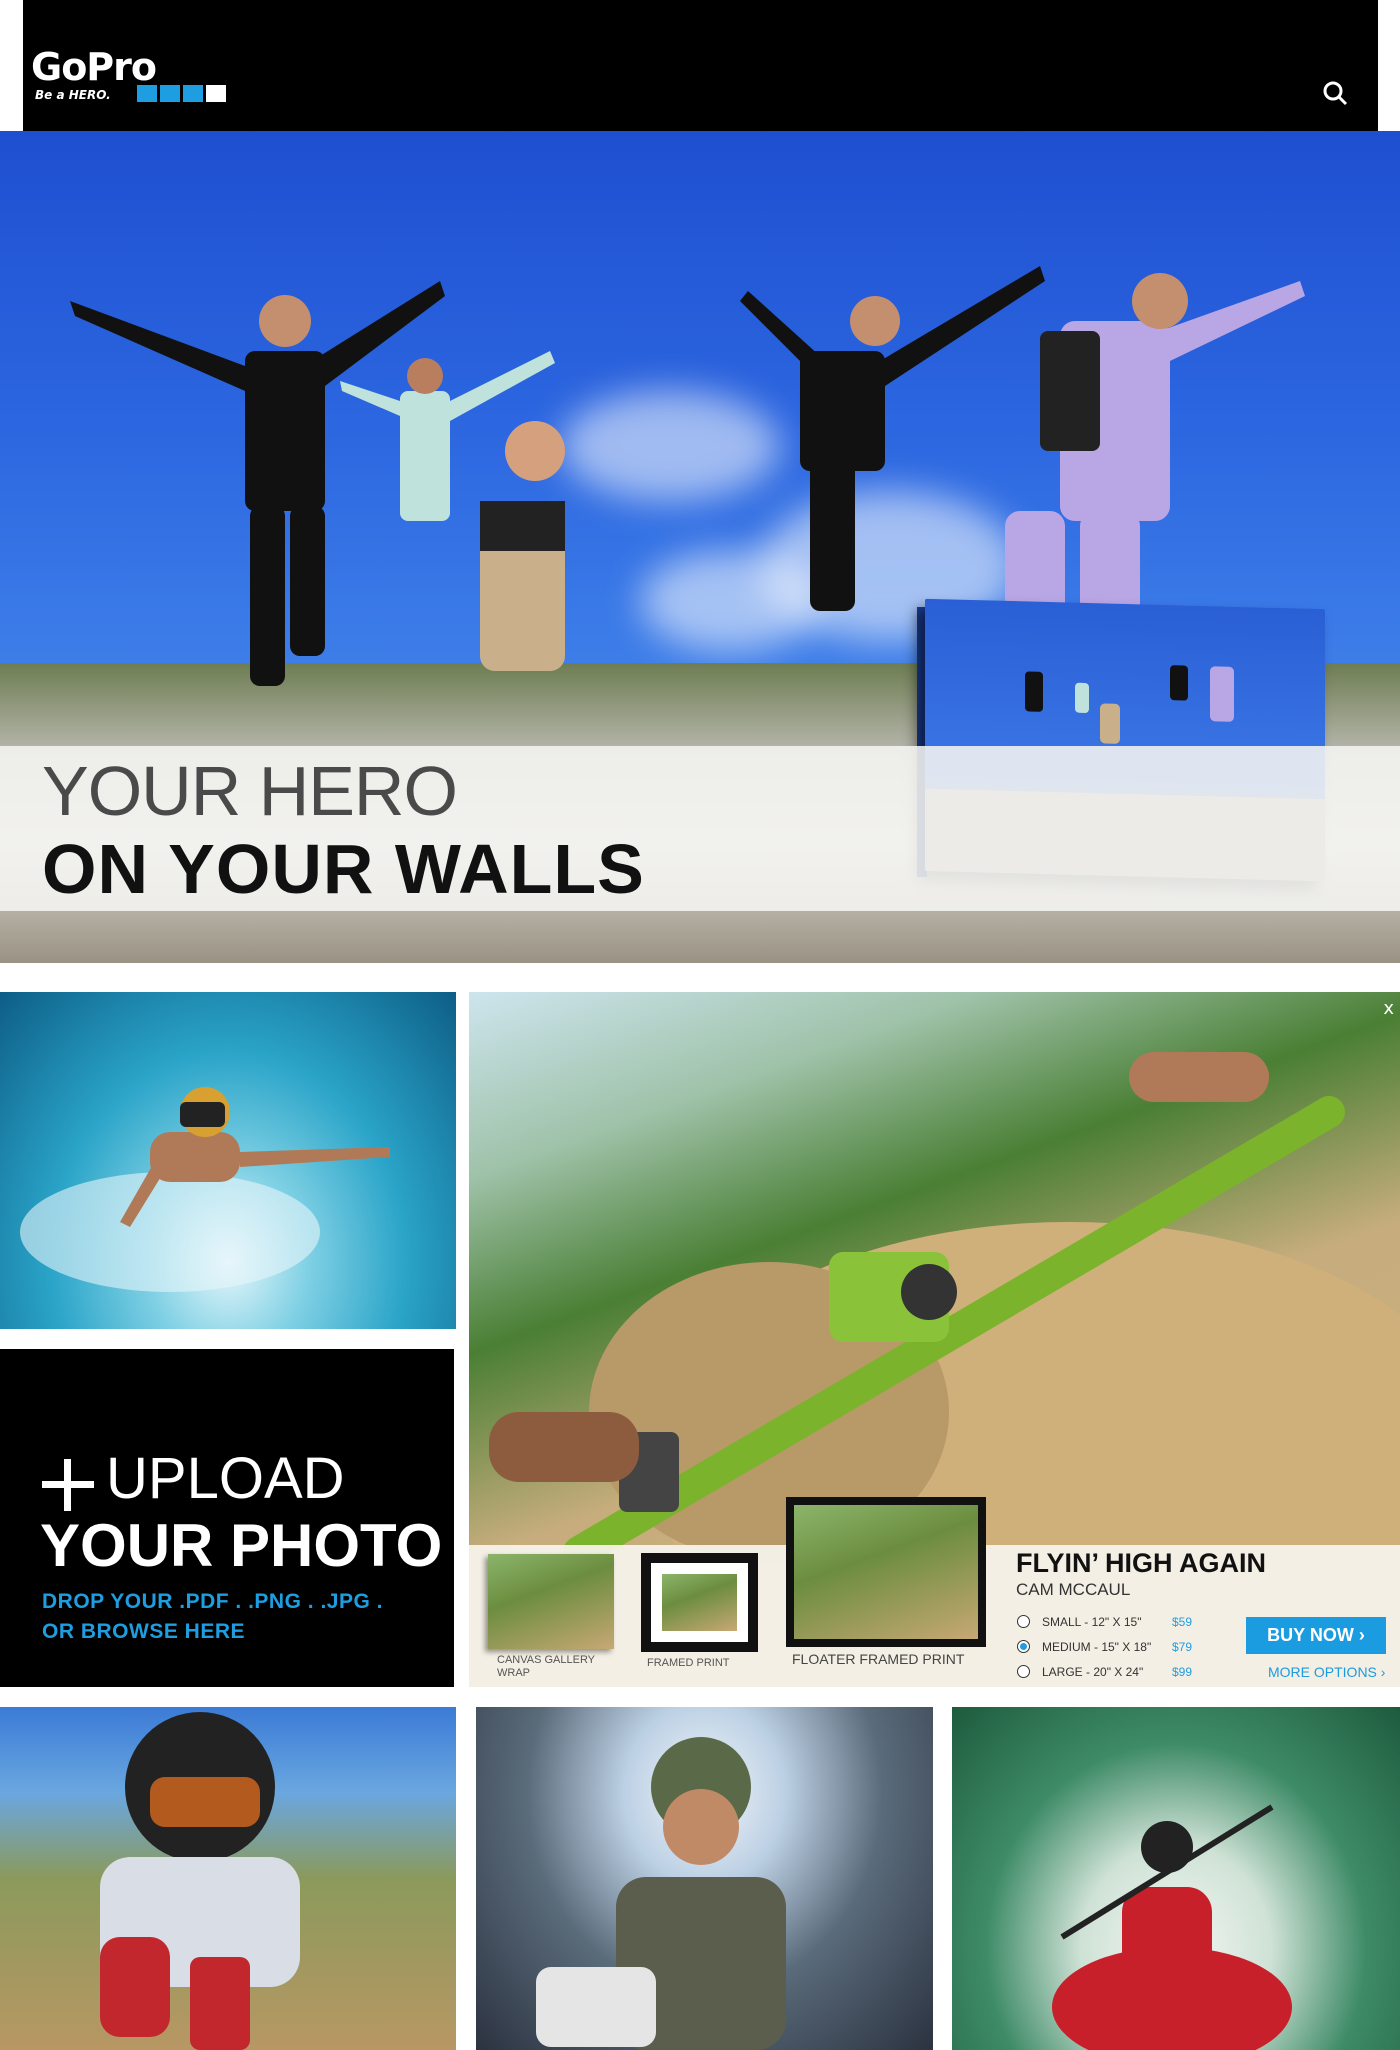 Image resolution: width=1400 pixels, height=2050 pixels. I want to click on size-label: MEDIUM - 15" X 18", so click(1097, 1647).